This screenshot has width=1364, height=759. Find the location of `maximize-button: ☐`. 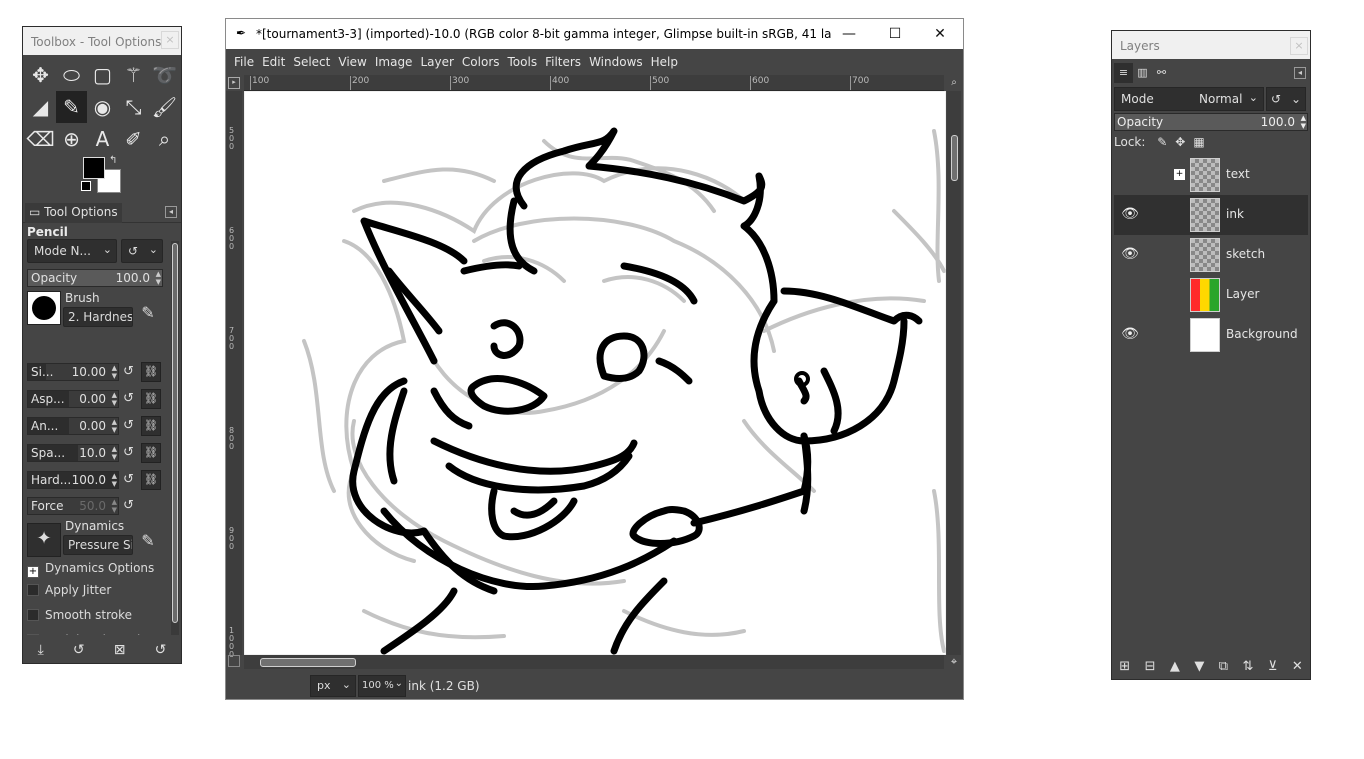

maximize-button: ☐ is located at coordinates (895, 34).